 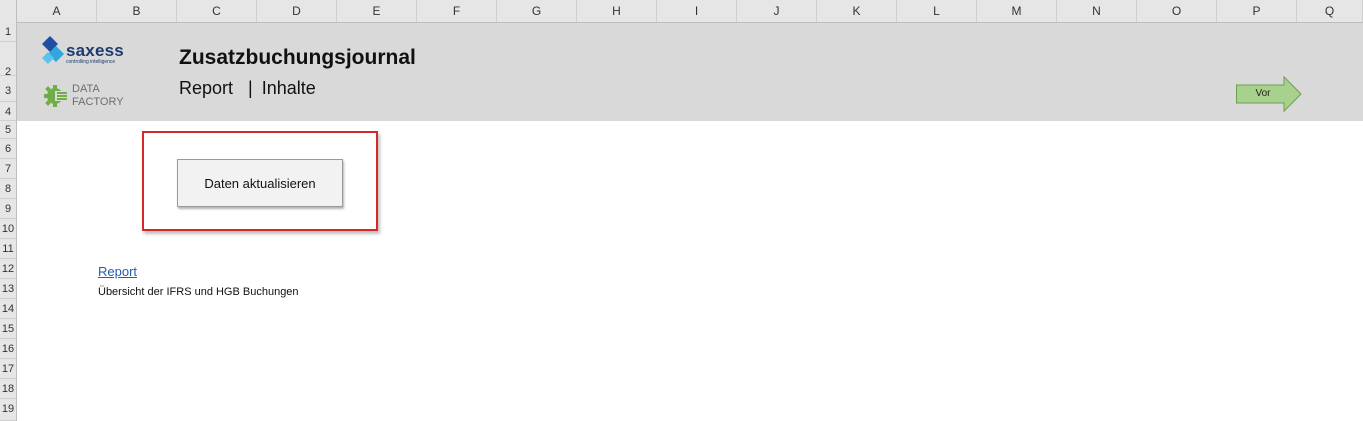 What do you see at coordinates (8, 349) in the screenshot?
I see `row-header-16: 16` at bounding box center [8, 349].